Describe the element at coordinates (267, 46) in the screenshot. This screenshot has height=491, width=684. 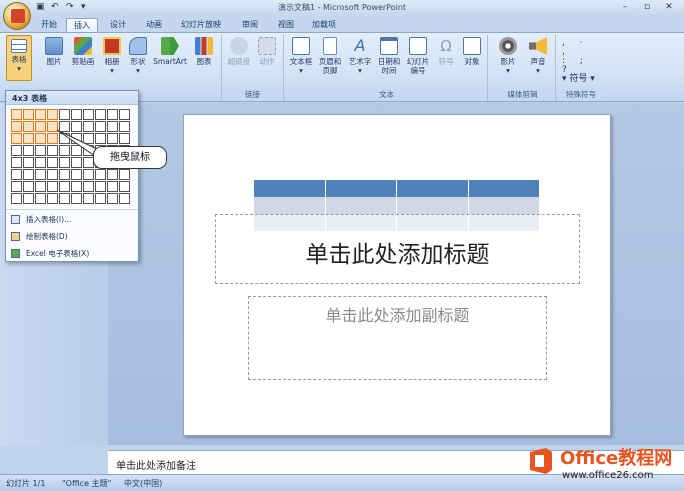
I see `action-icon` at that location.